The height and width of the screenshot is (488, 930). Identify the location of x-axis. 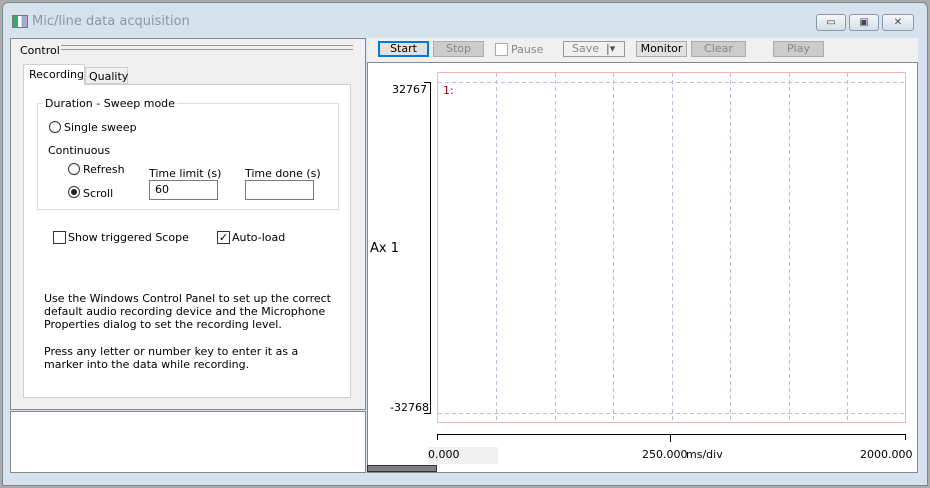
(671, 438).